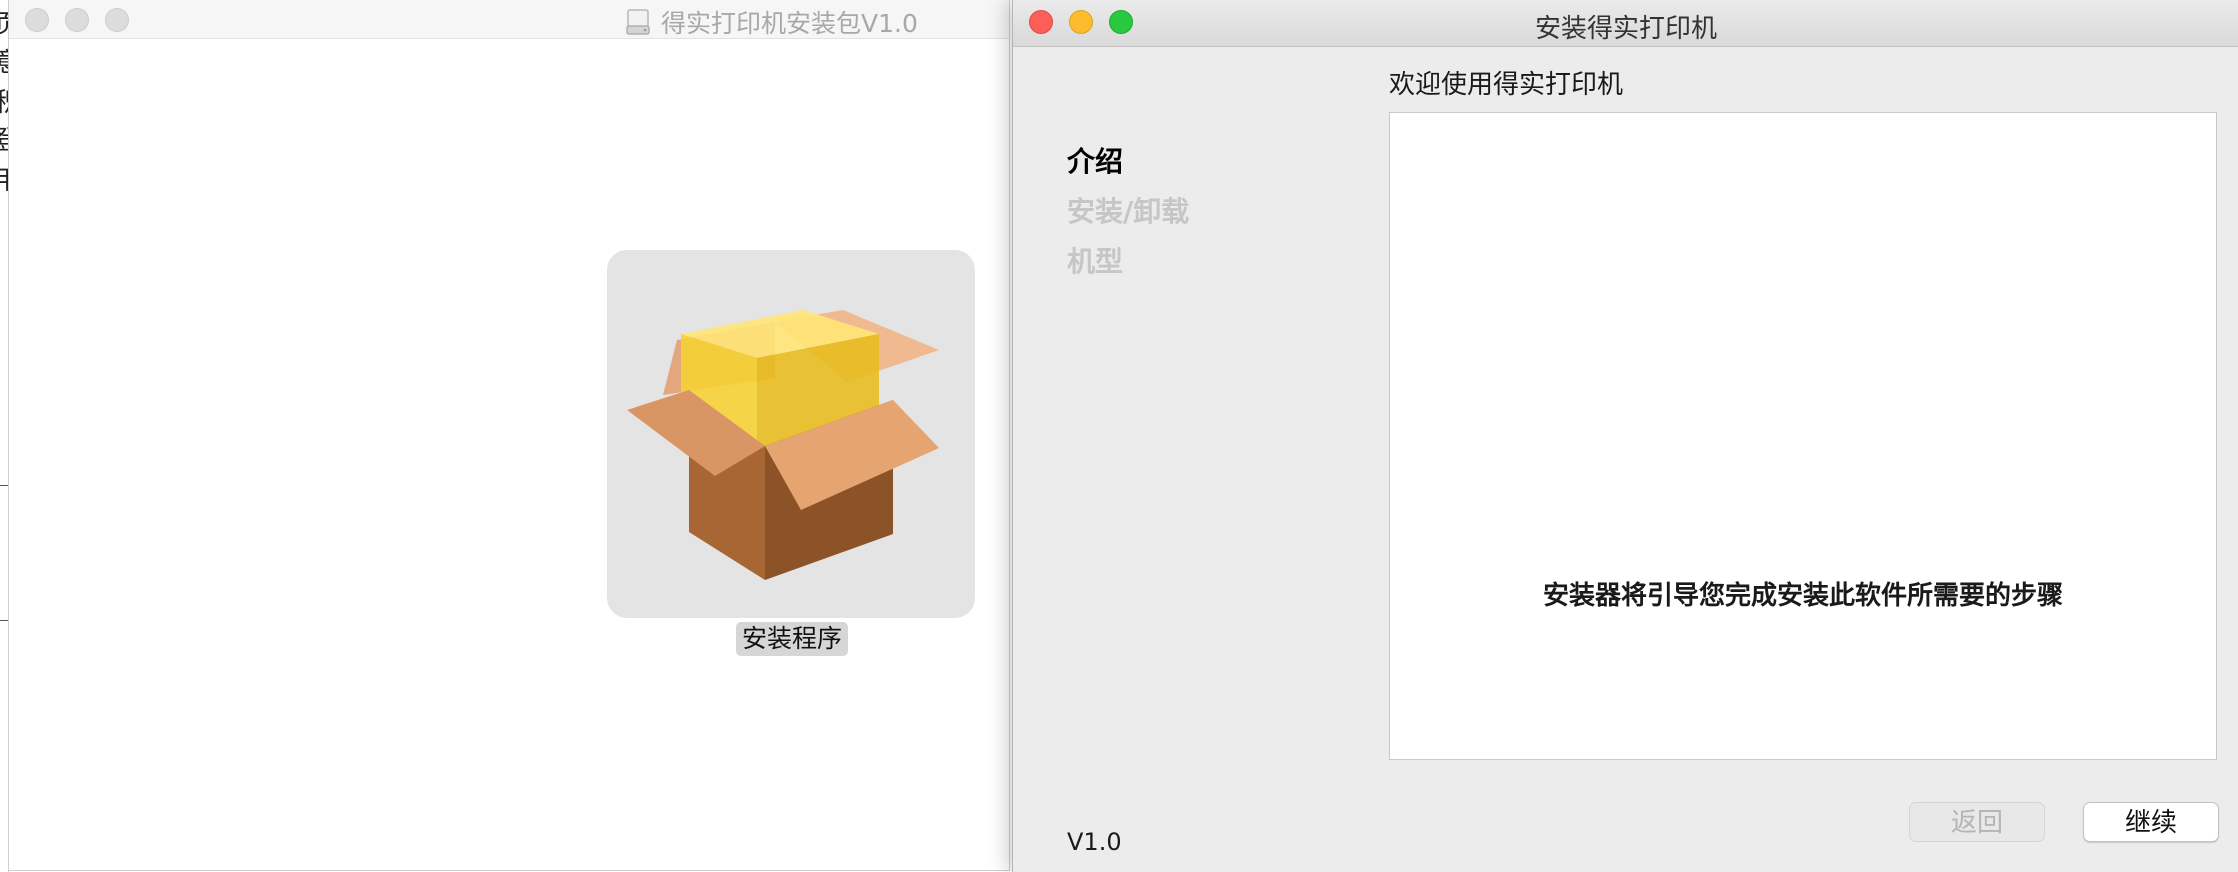  Describe the element at coordinates (117, 20) in the screenshot. I see `dmg-zoom-button` at that location.